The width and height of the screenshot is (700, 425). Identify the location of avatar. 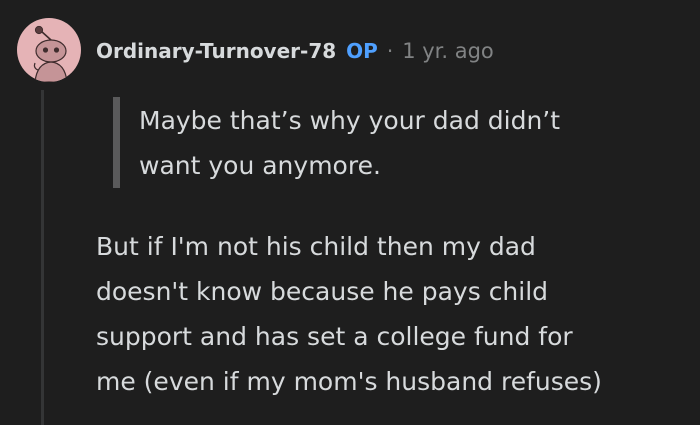
(49, 50).